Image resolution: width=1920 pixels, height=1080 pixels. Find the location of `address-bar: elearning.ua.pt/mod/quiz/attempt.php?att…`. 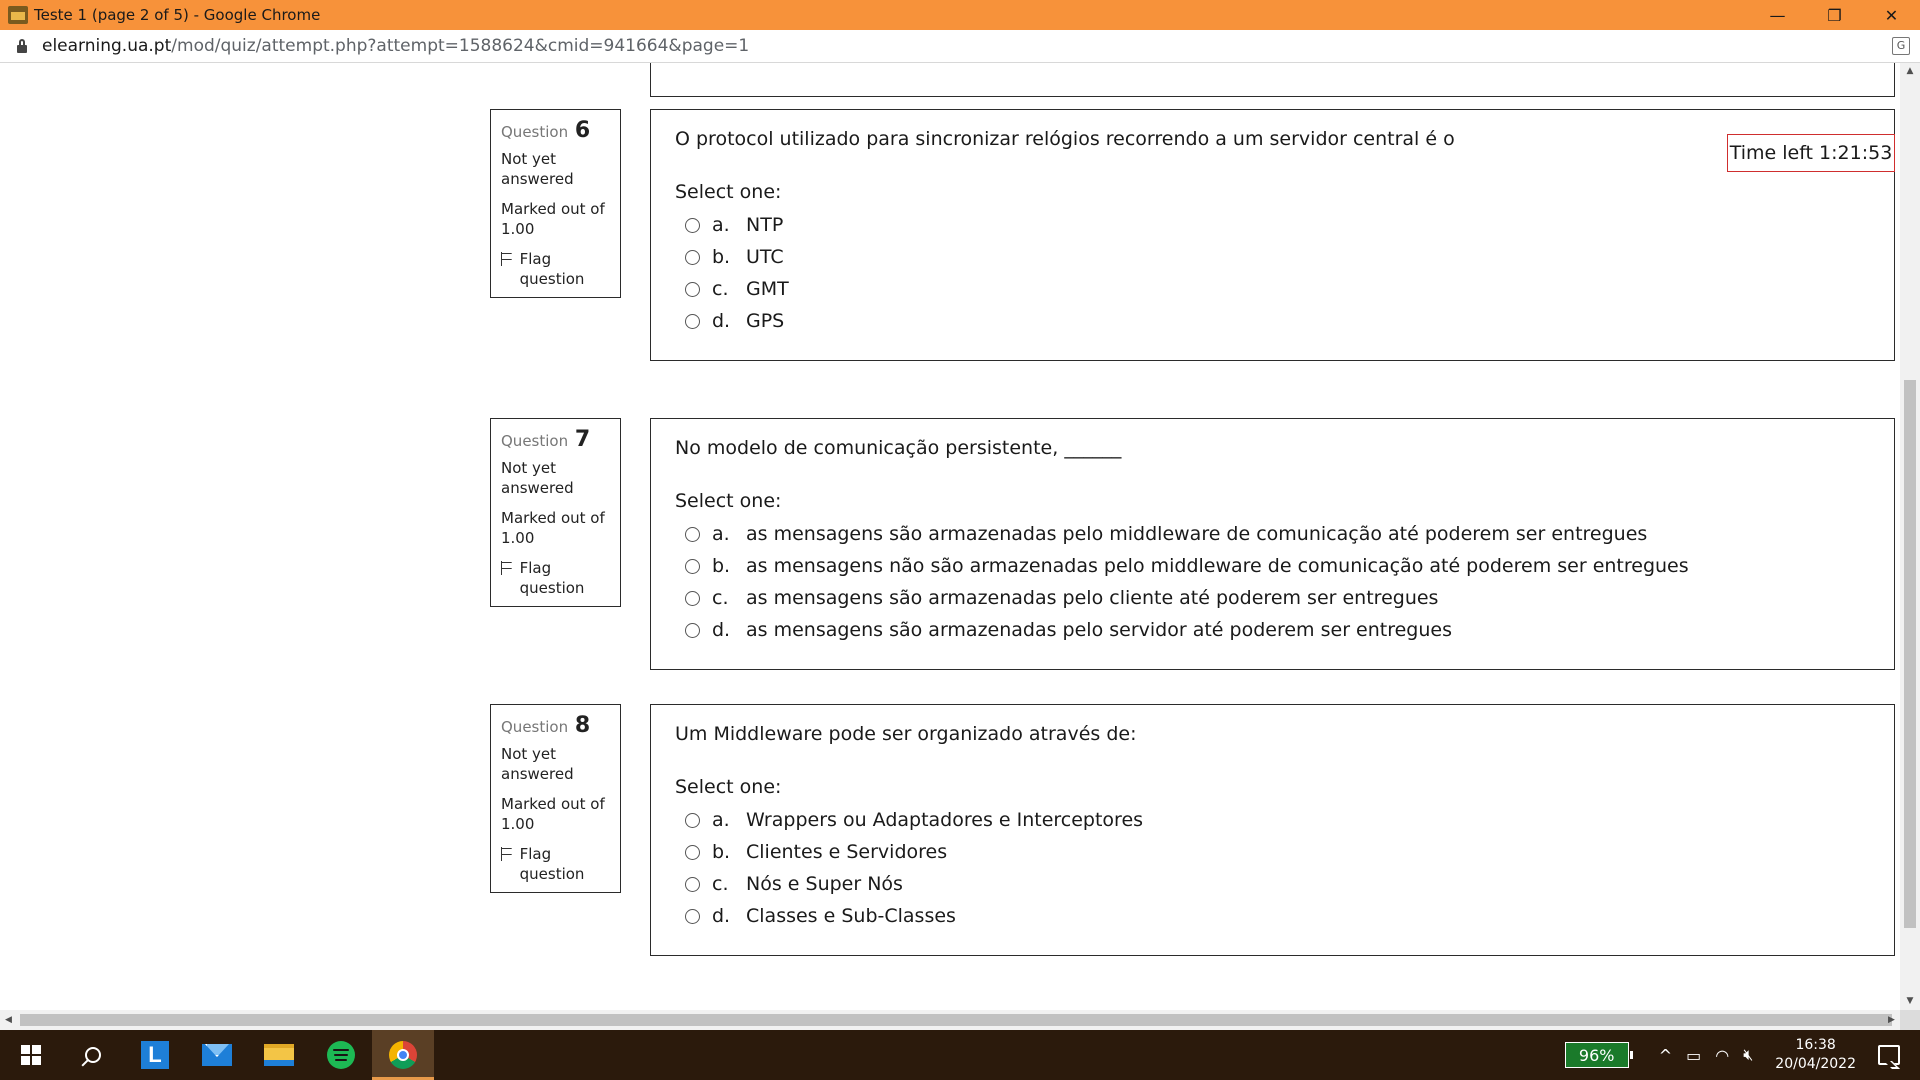

address-bar: elearning.ua.pt/mod/quiz/attempt.php?att… is located at coordinates (960, 46).